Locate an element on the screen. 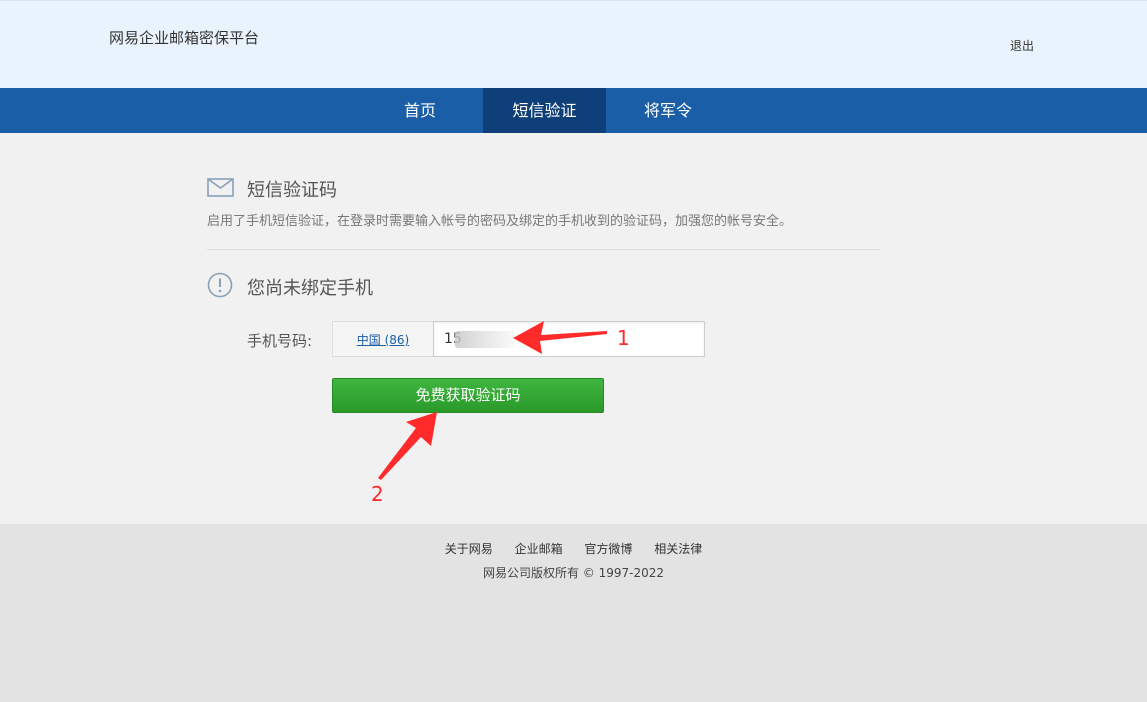 The height and width of the screenshot is (702, 1147). footer-link-enterprise-mail: 企业邮箱 is located at coordinates (539, 549).